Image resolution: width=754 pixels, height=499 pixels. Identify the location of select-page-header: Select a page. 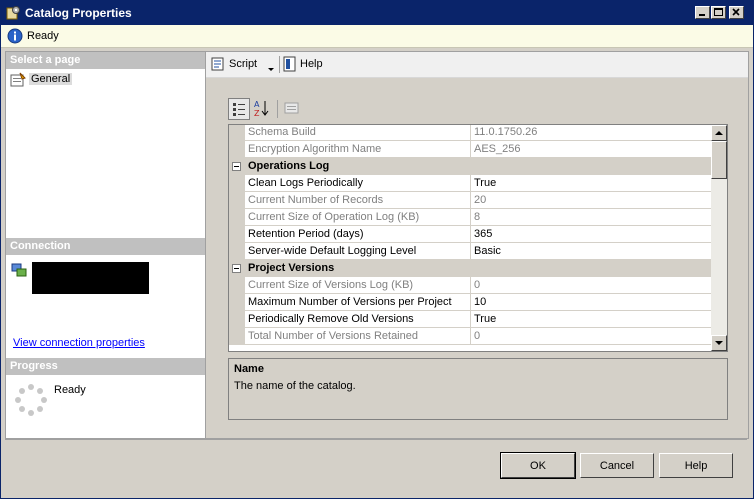
(106, 60).